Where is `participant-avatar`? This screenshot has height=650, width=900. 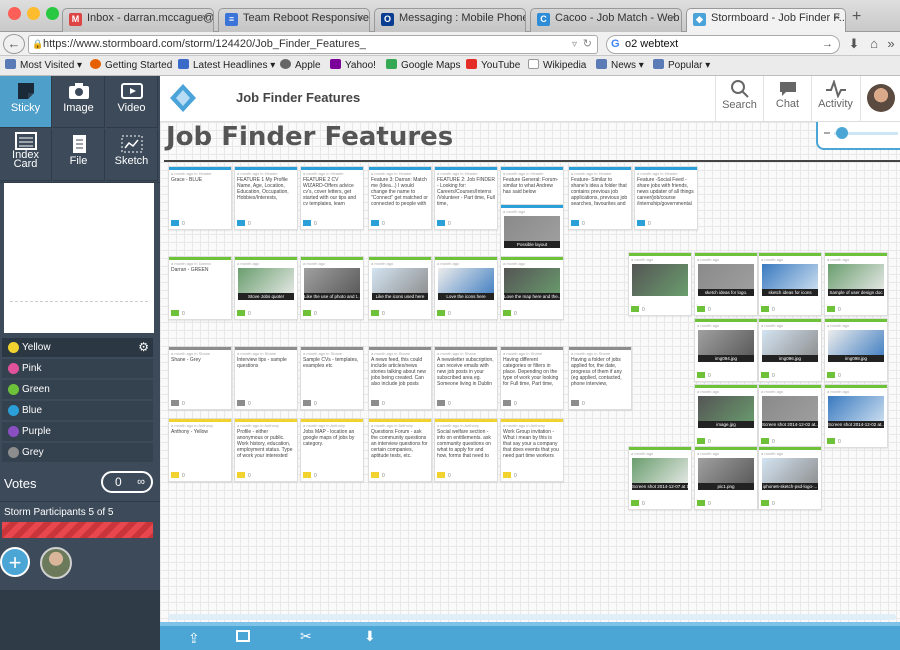
participant-avatar is located at coordinates (56, 563).